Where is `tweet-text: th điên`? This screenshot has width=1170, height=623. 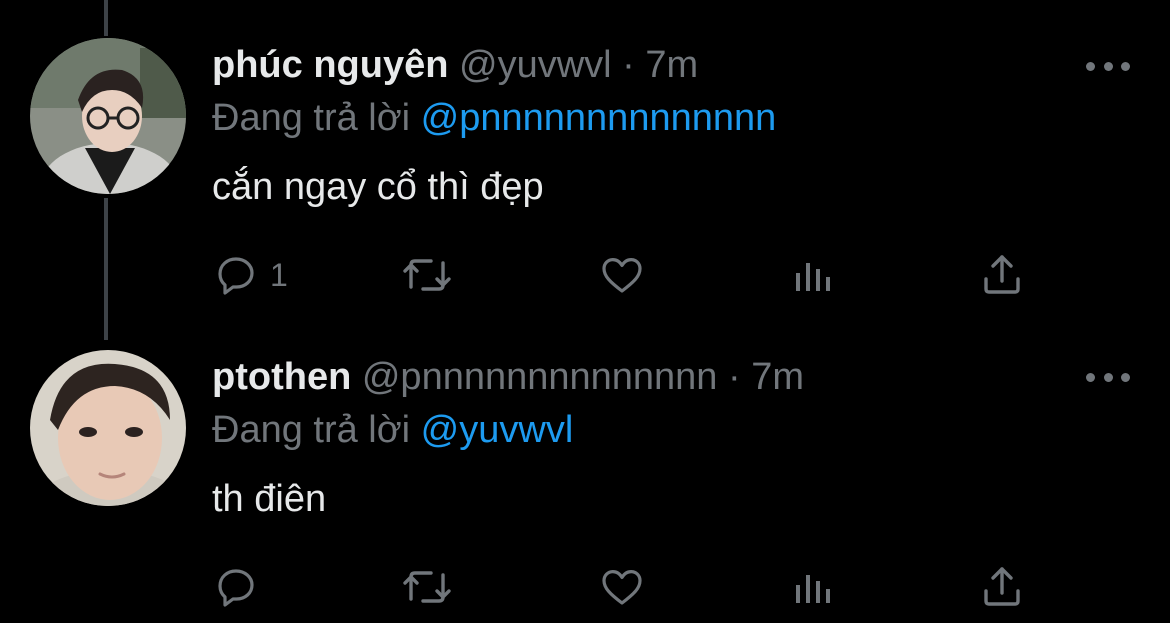 tweet-text: th điên is located at coordinates (269, 499).